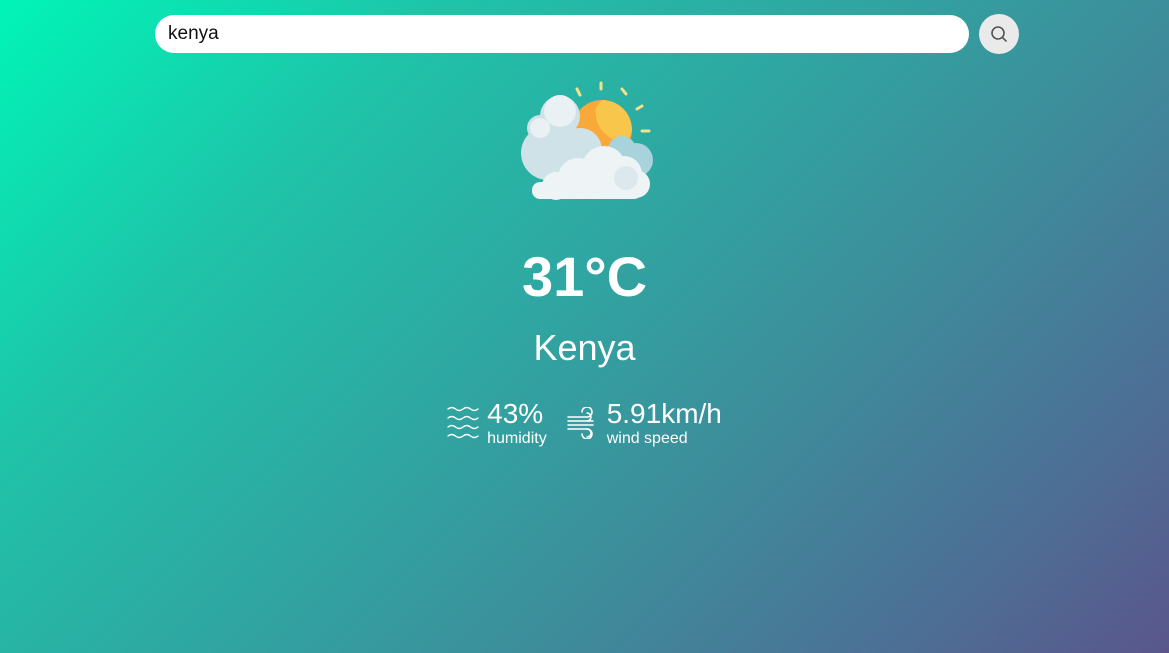  I want to click on wind-icon, so click(580, 423).